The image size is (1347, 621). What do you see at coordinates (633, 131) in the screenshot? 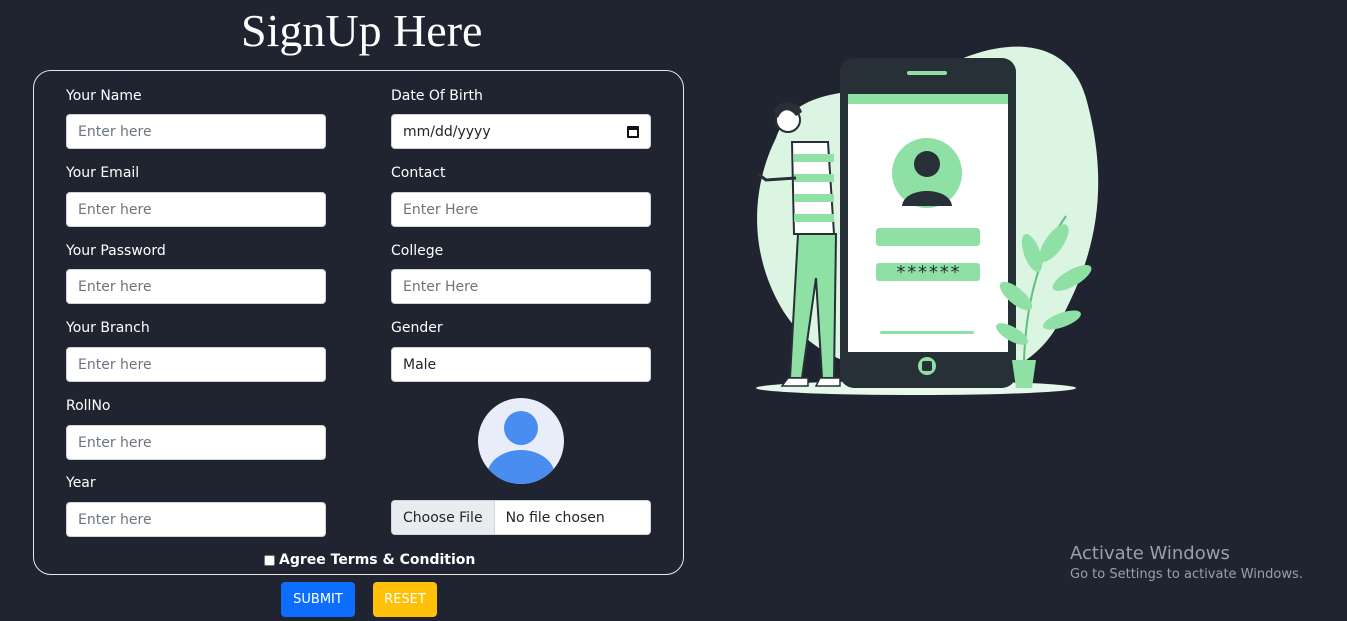
I see `calendar-icon` at bounding box center [633, 131].